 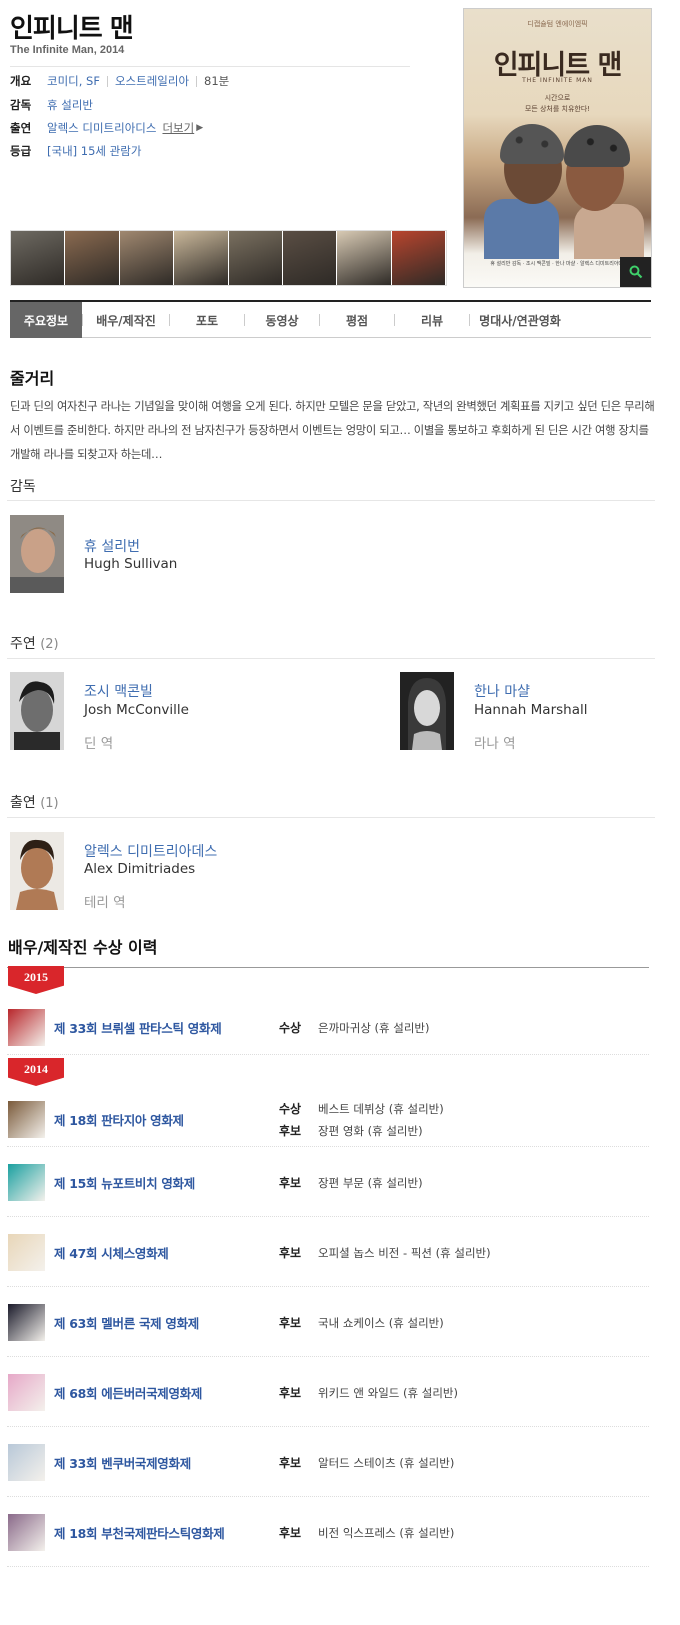 I want to click on search-icon, so click(x=635, y=272).